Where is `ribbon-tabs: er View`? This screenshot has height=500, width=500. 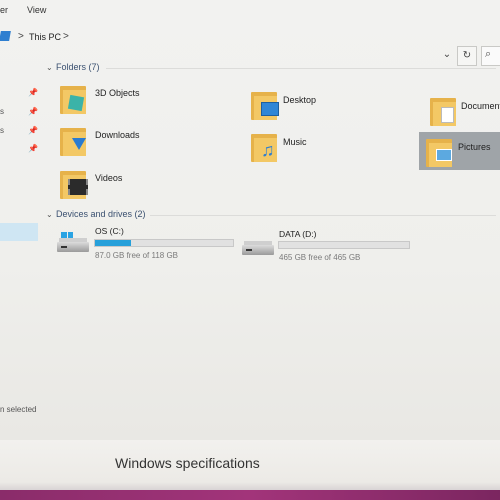 ribbon-tabs: er View is located at coordinates (250, 10).